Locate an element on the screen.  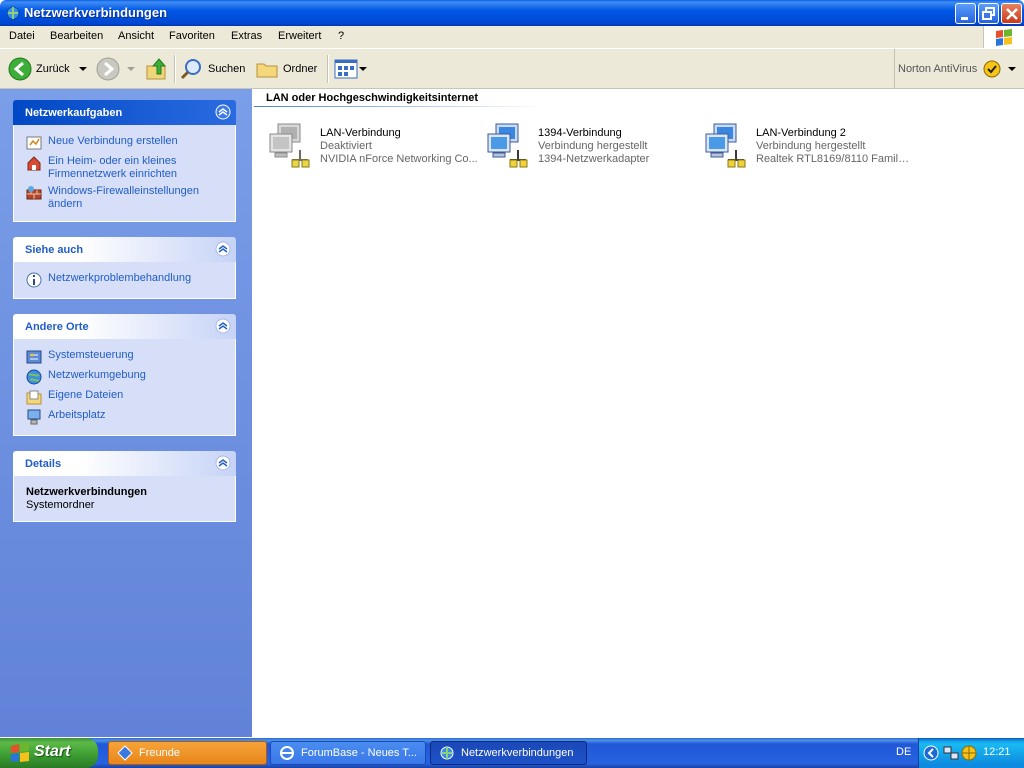
firewall-icon is located at coordinates (34, 193).